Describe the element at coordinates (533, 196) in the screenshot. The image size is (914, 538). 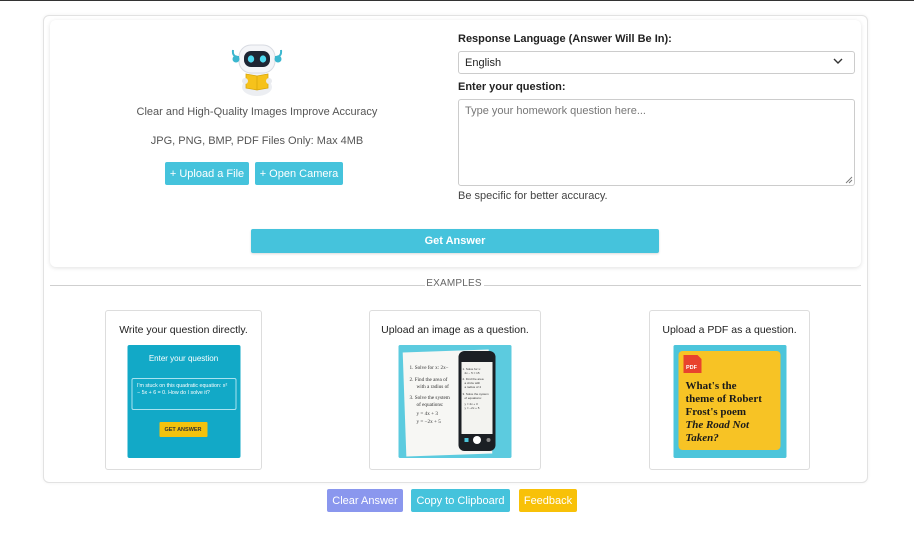
I see `accuracy-hint: Be specific for better accuracy.` at that location.